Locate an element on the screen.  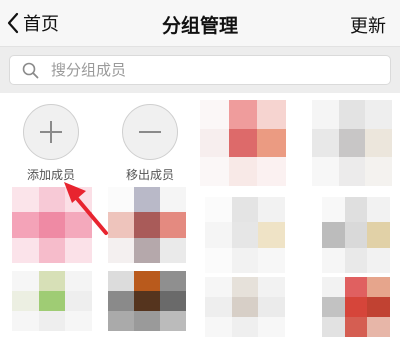
chevron-left-icon is located at coordinates (13, 23).